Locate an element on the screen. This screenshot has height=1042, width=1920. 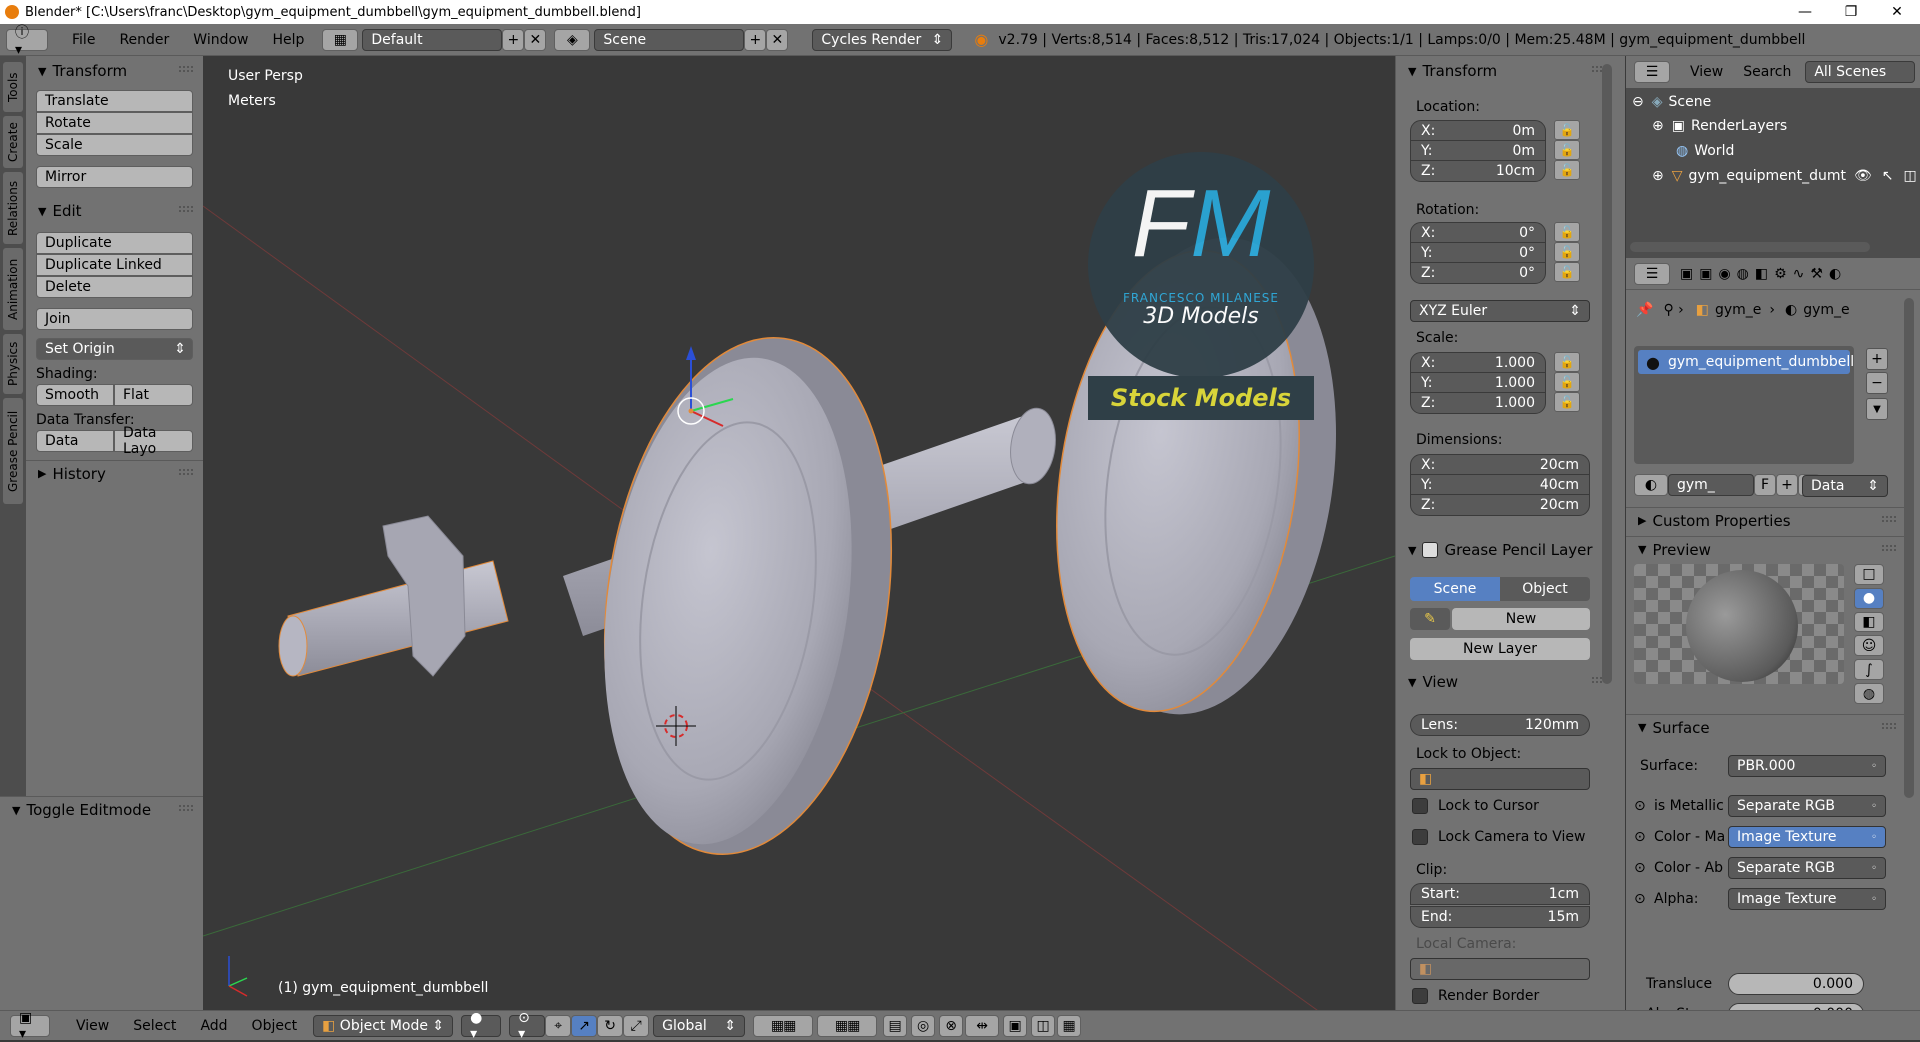
viewport-shading-select: ● ▾ is located at coordinates (481, 1026).